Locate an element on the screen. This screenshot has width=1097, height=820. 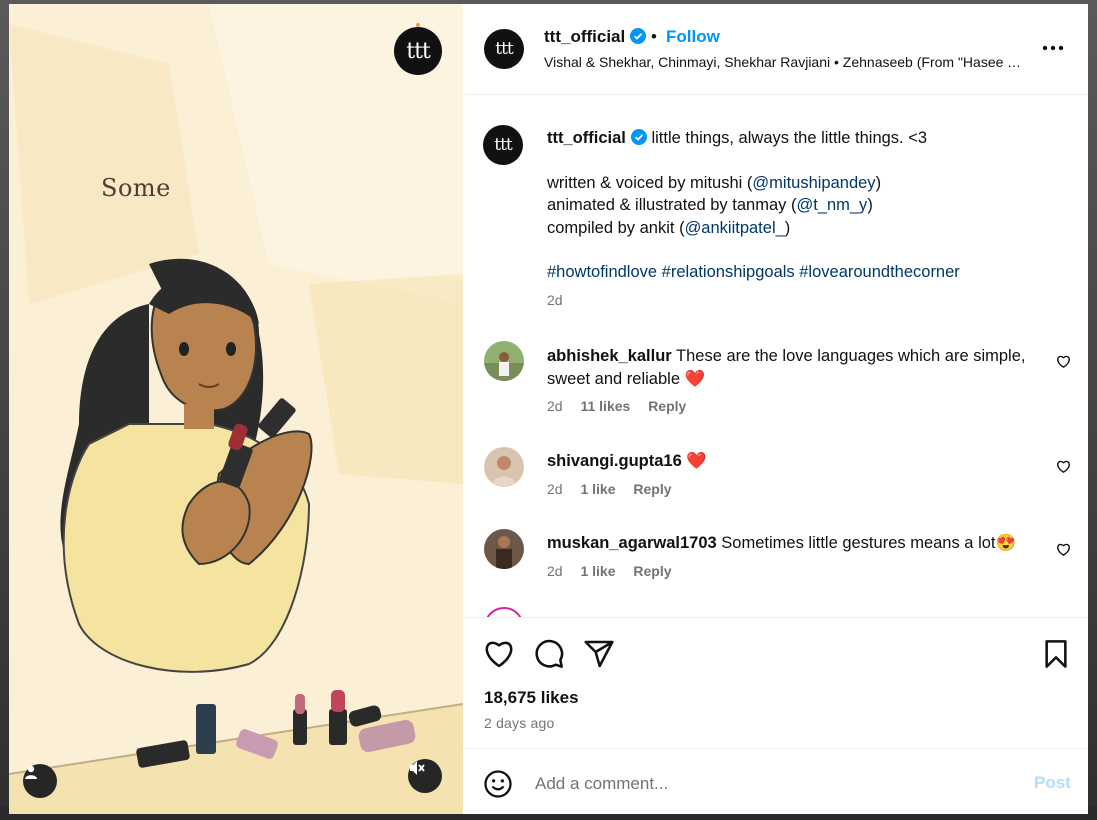
add-comment-bar: Post is located at coordinates (775, 781).